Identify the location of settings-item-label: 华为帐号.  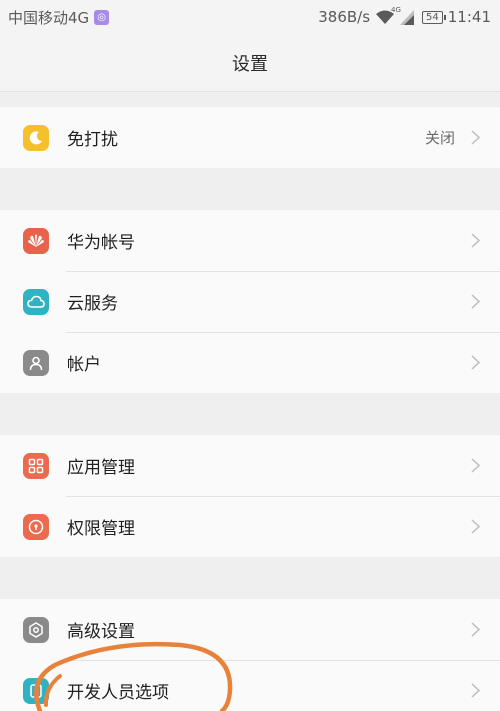
(101, 243).